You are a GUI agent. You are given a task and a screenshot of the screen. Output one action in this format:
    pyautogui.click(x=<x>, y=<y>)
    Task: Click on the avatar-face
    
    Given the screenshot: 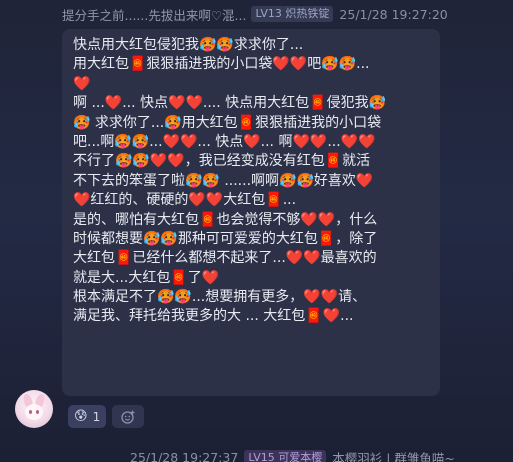 What is the action you would take?
    pyautogui.click(x=34, y=412)
    